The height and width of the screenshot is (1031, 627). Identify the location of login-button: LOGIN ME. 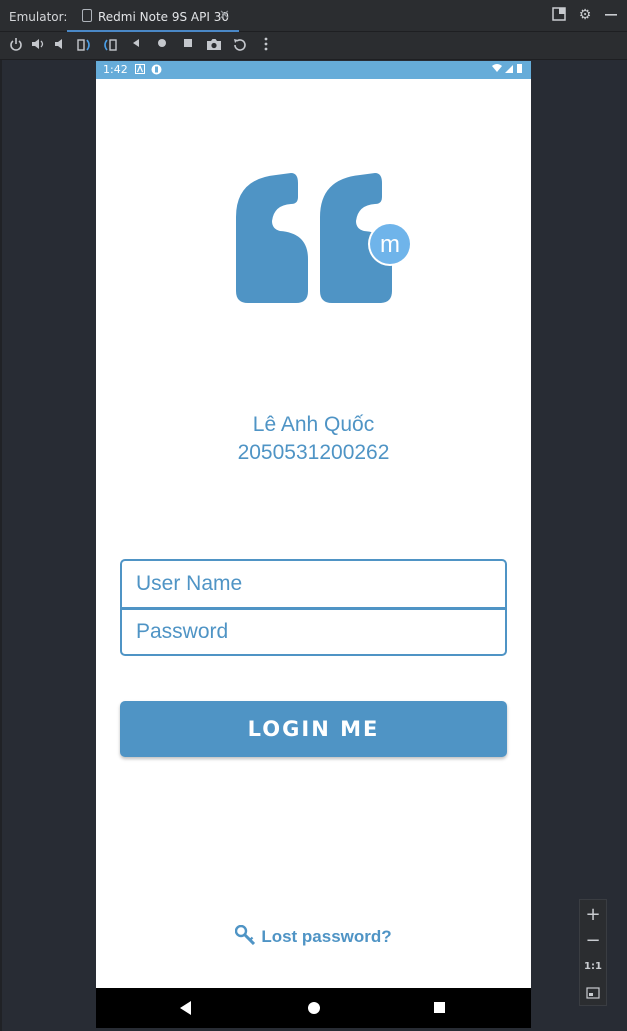
(313, 729).